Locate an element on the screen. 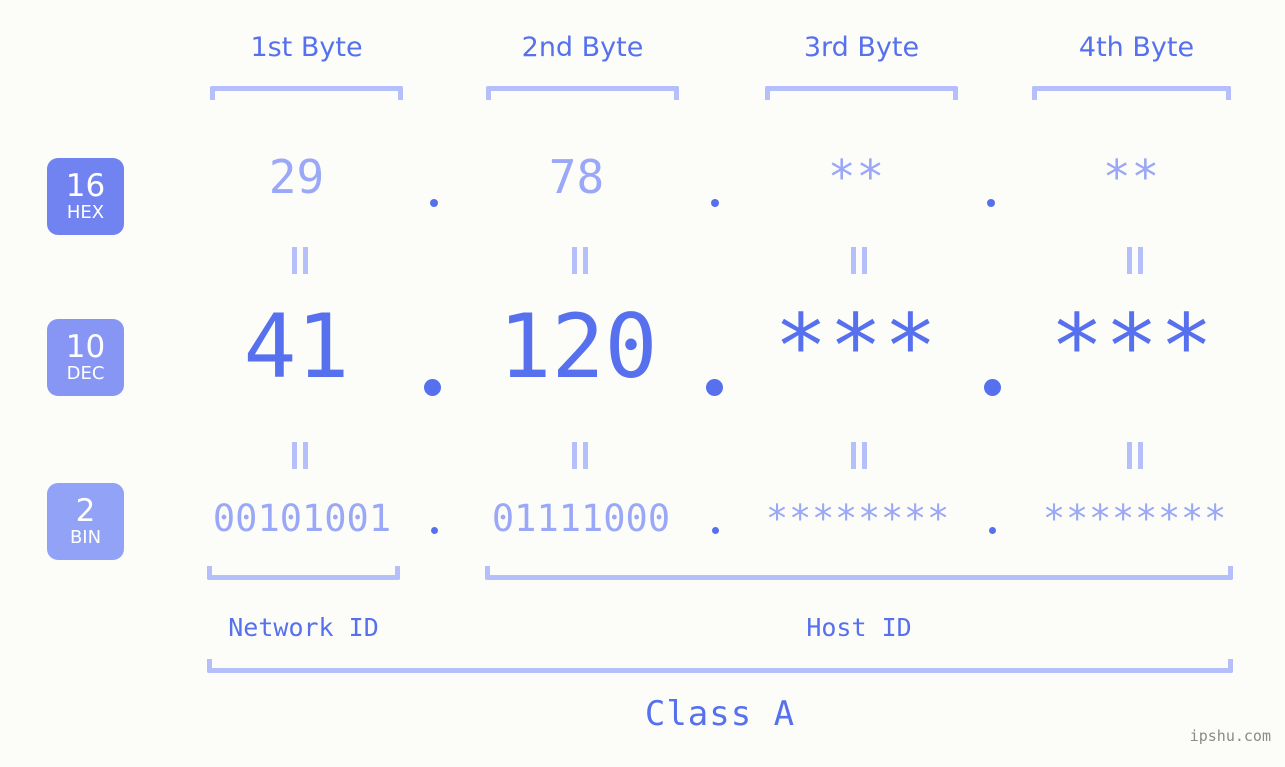  bin-byte-2-value: 01111000 is located at coordinates (581, 518).